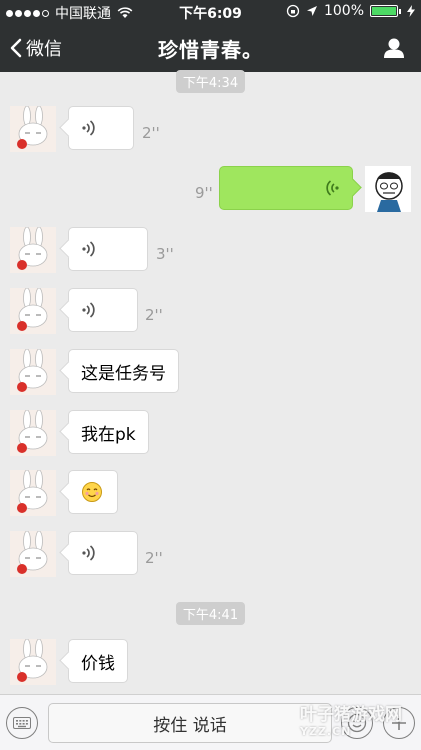 Image resolution: width=421 pixels, height=750 pixels. What do you see at coordinates (98, 661) in the screenshot?
I see `text-message-bubble: 价钱` at bounding box center [98, 661].